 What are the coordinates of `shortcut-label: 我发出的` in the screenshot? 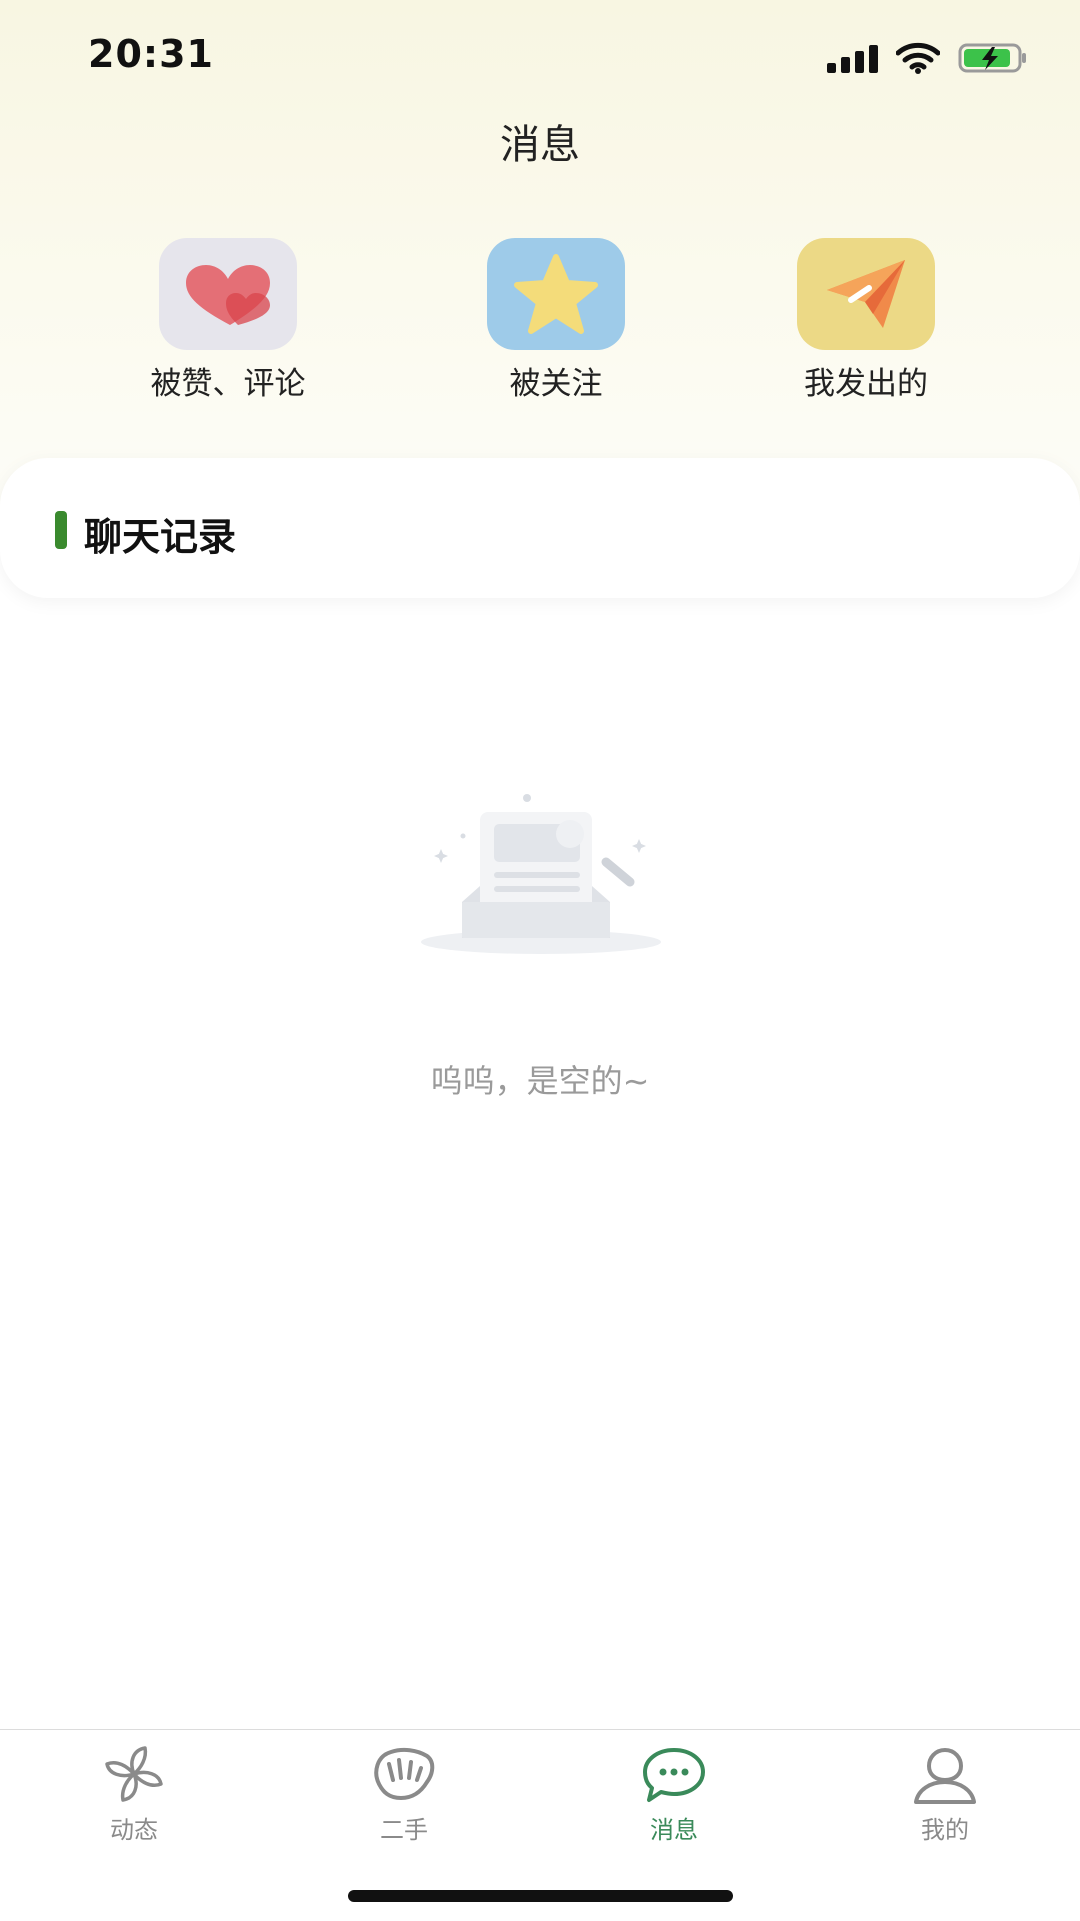 It's located at (866, 384).